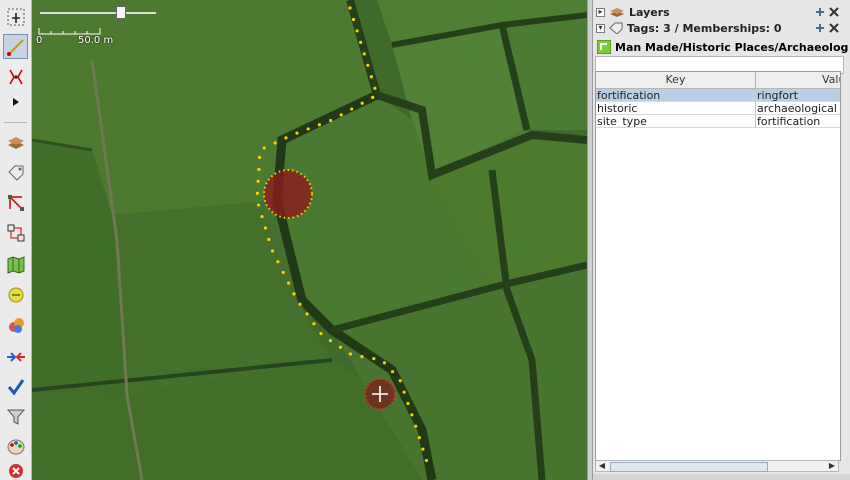  I want to click on expand-arrow-icon, so click(15, 102).